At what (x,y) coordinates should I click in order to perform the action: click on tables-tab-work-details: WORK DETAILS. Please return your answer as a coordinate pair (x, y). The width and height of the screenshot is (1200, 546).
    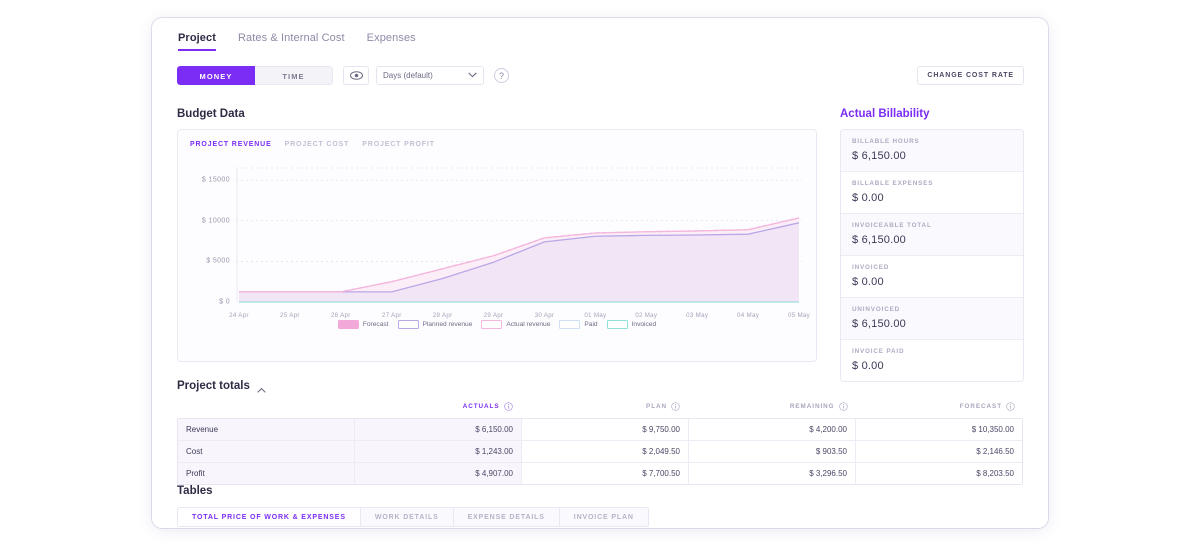
    Looking at the image, I should click on (407, 517).